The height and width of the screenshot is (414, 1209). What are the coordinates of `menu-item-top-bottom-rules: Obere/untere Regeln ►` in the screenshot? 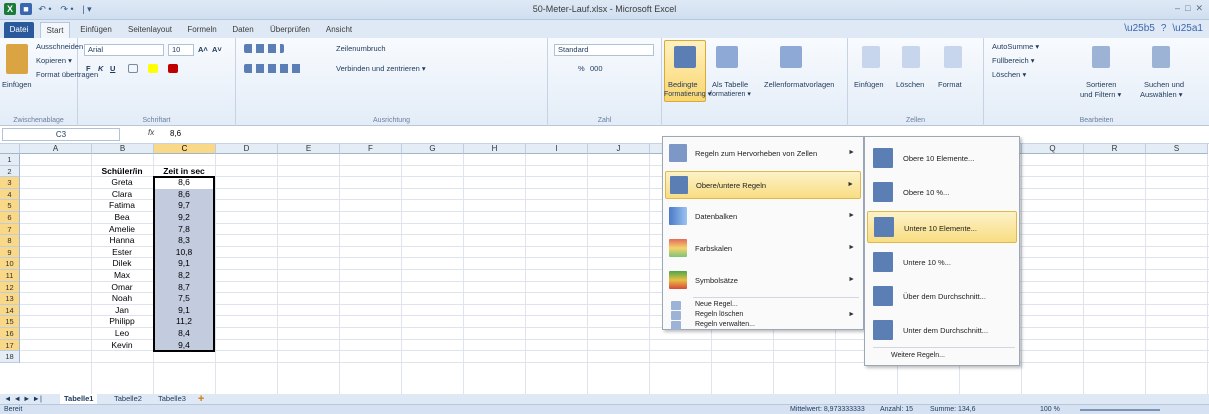 It's located at (763, 185).